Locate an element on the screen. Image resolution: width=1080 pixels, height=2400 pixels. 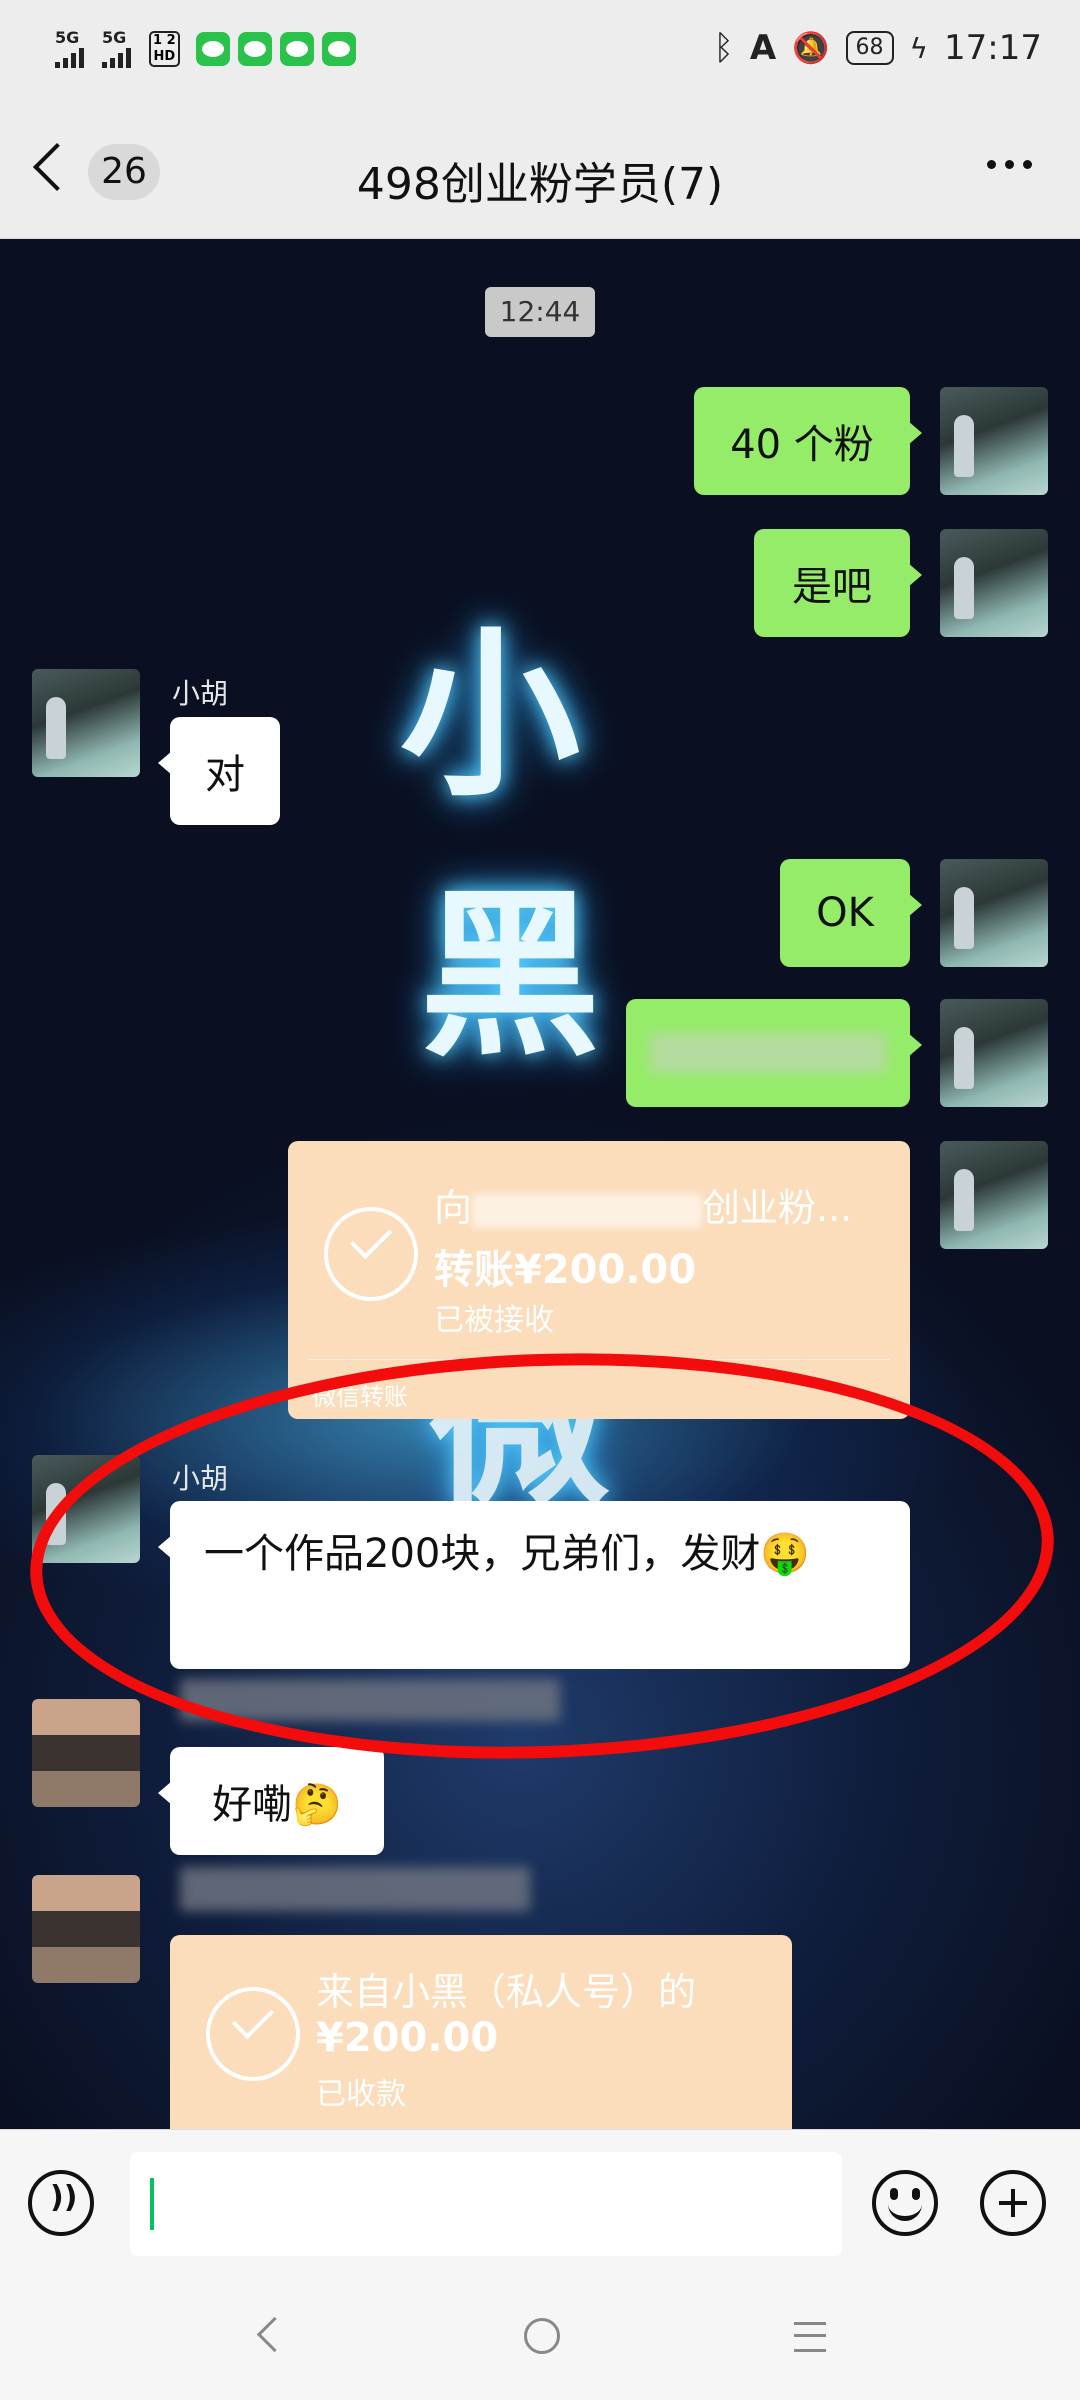
nav-back-icon is located at coordinates (274, 2334).